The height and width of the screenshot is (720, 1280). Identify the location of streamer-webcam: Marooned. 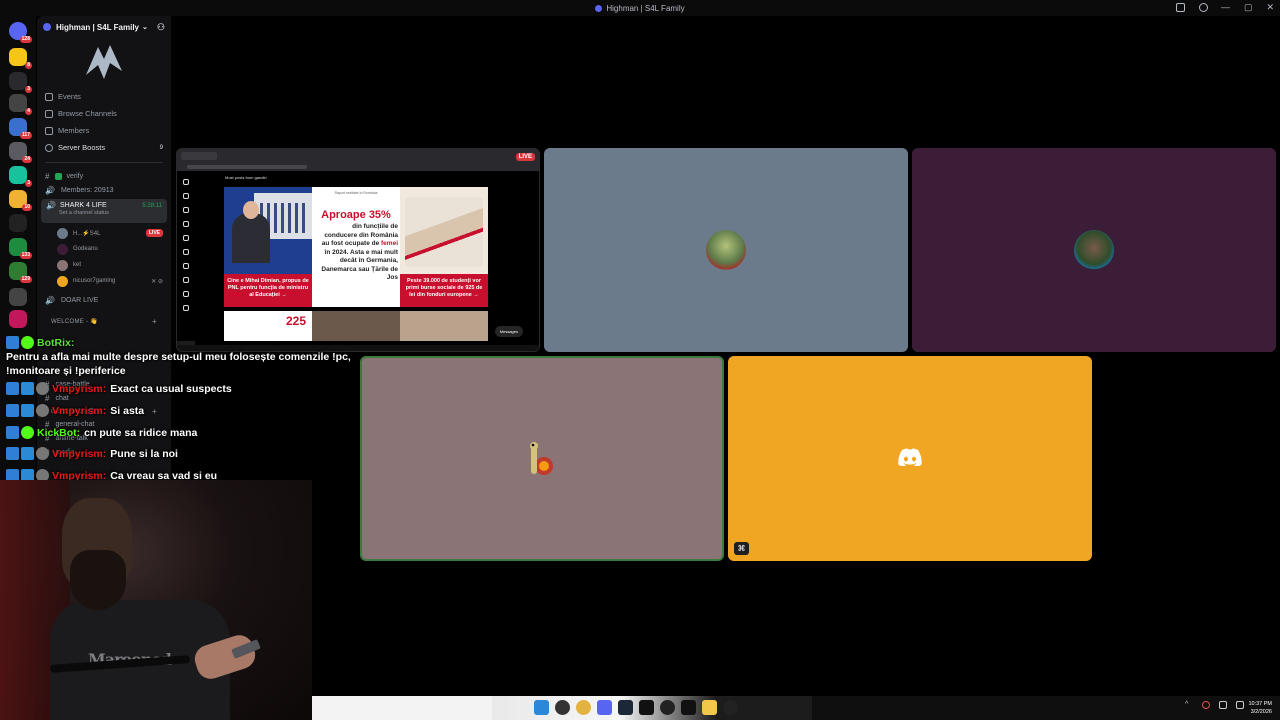
(156, 600).